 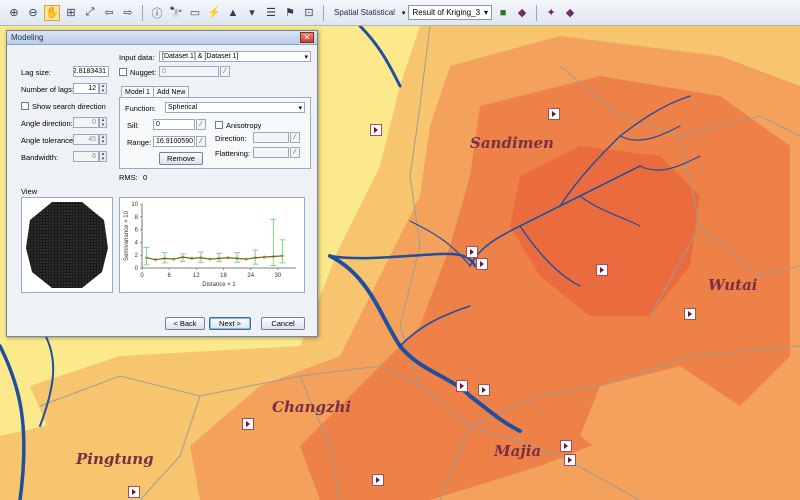 I want to click on full-extent-icon: ⊞, so click(x=71, y=13).